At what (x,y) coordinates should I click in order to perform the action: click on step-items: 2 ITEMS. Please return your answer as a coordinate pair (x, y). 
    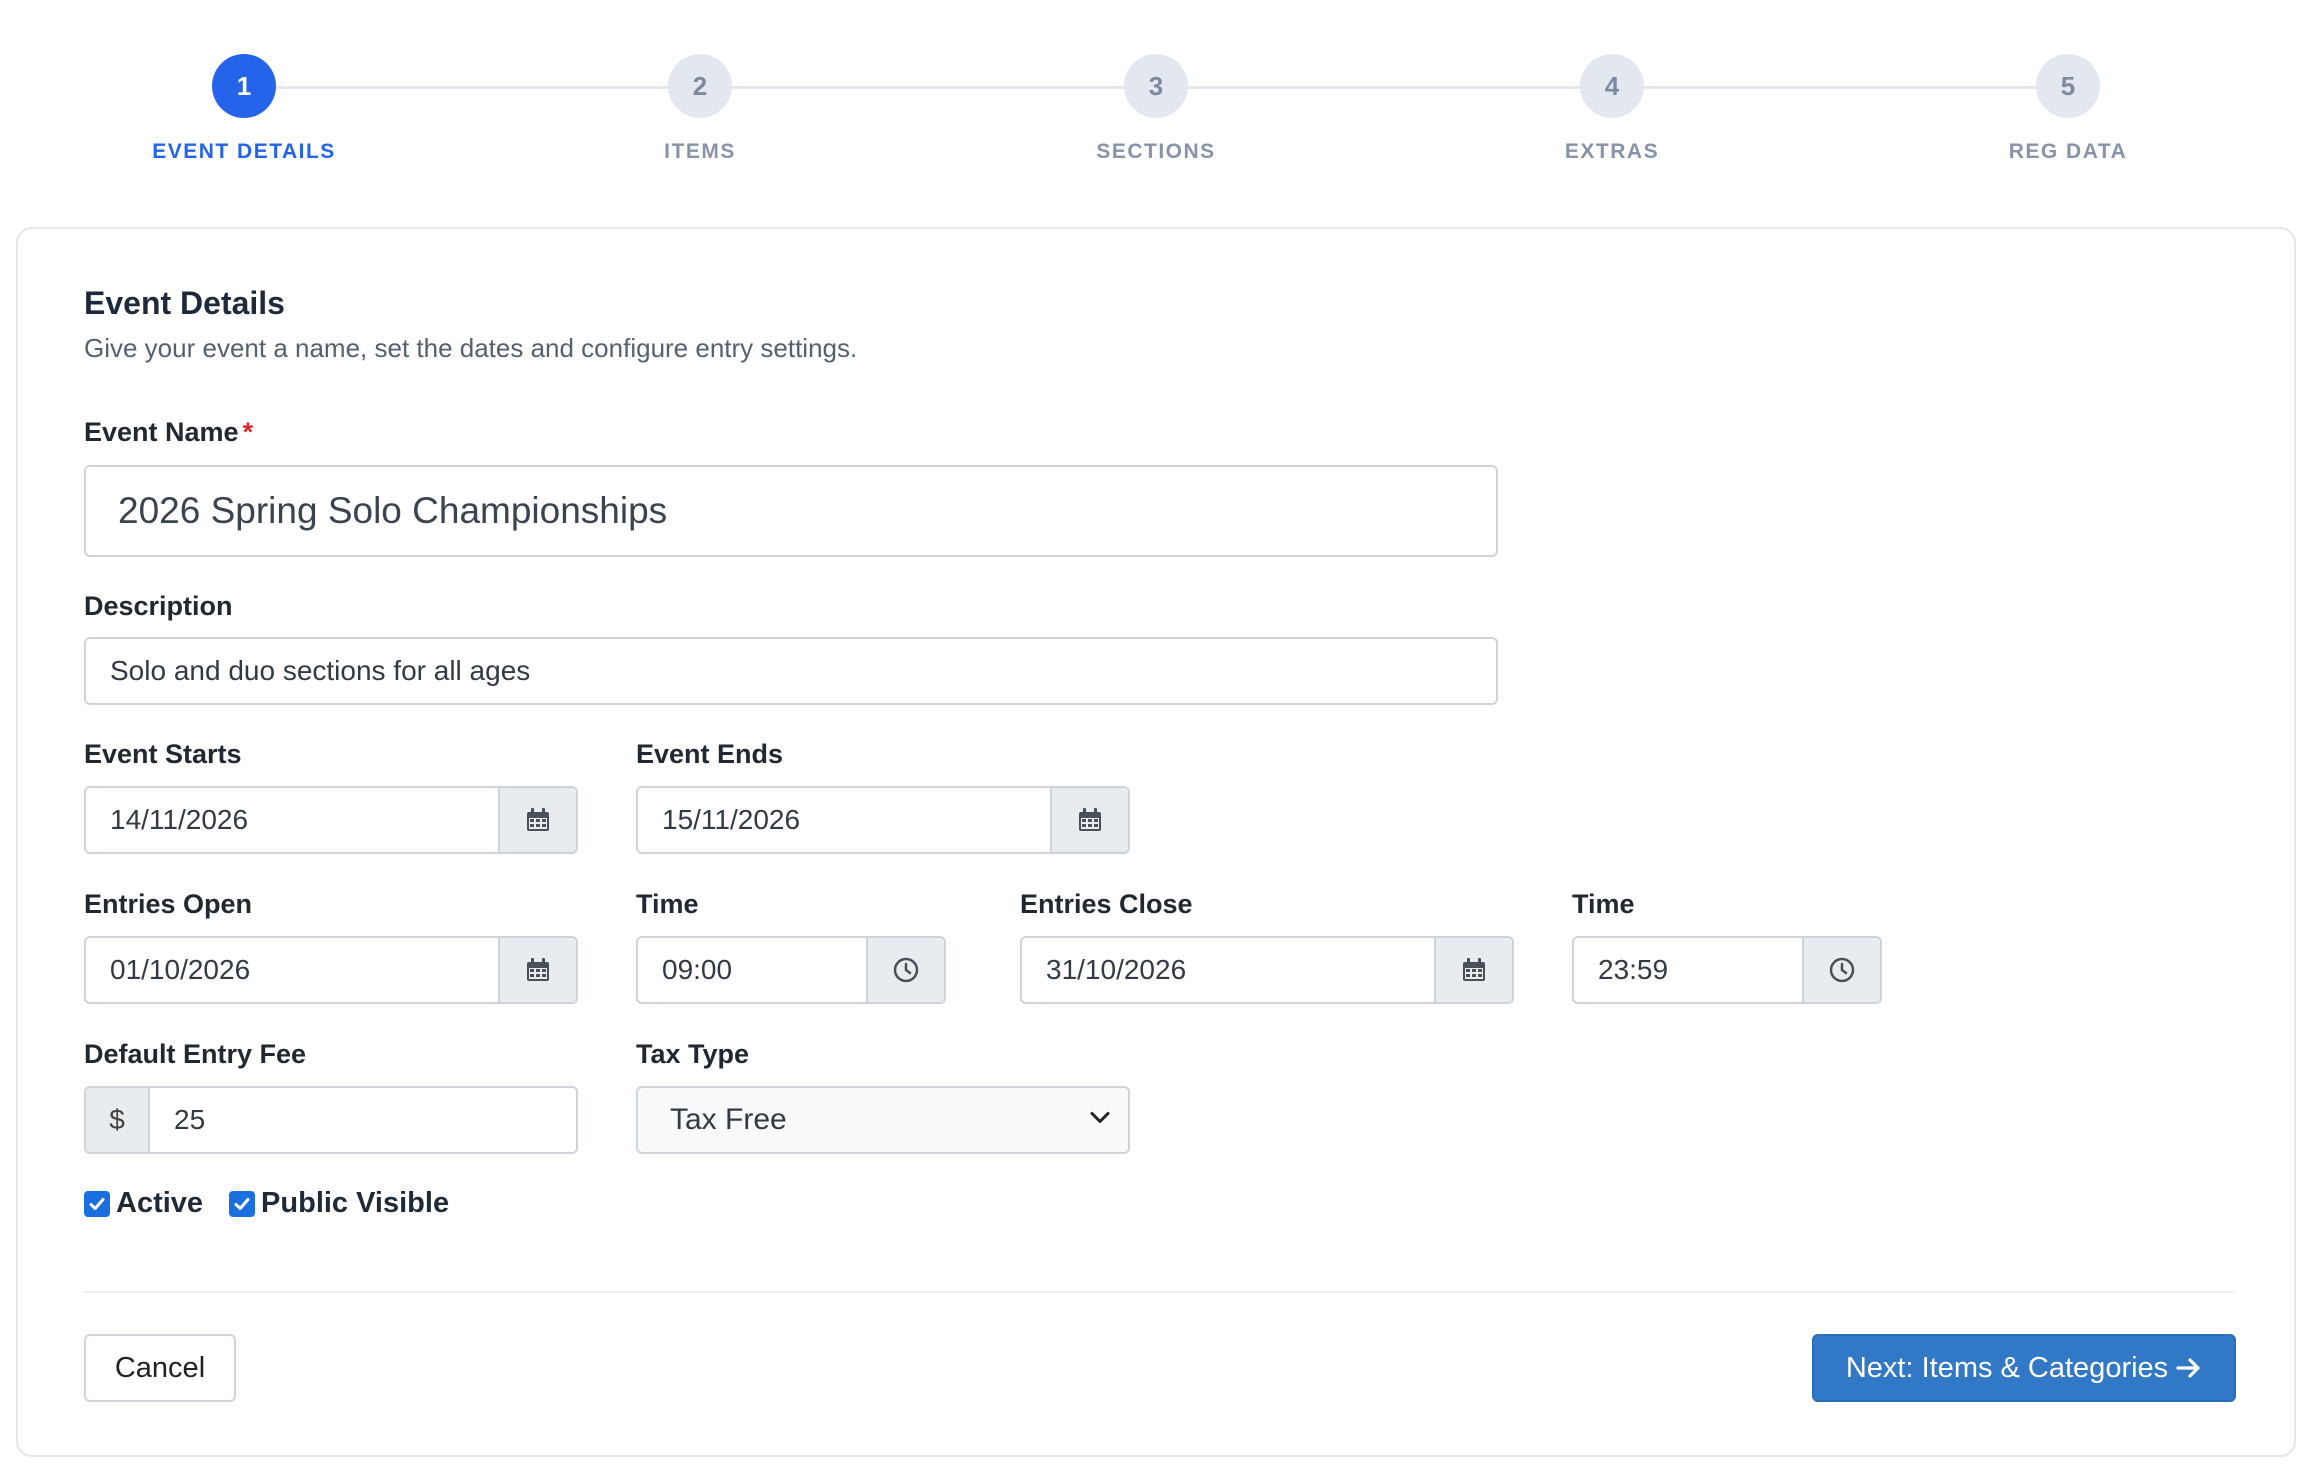
    Looking at the image, I should click on (700, 109).